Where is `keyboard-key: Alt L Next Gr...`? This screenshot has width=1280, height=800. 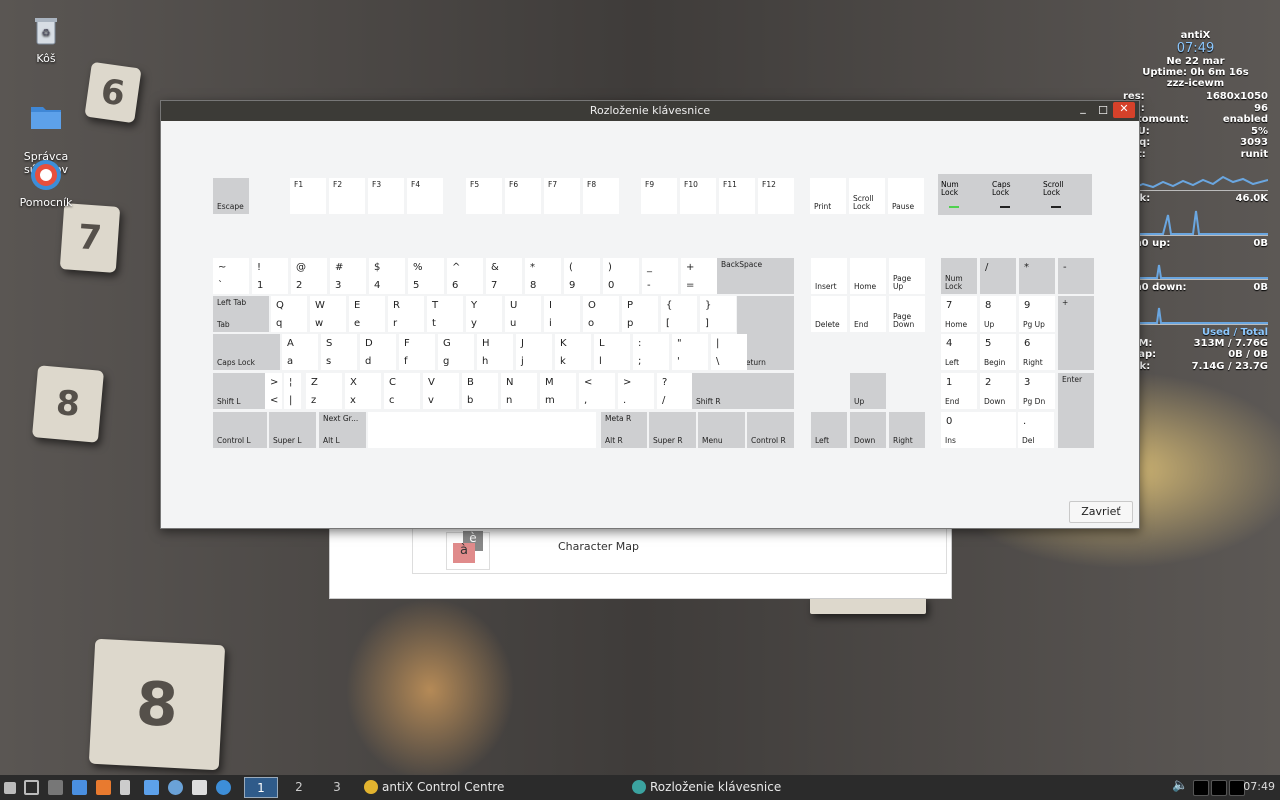 keyboard-key: Alt L Next Gr... is located at coordinates (342, 430).